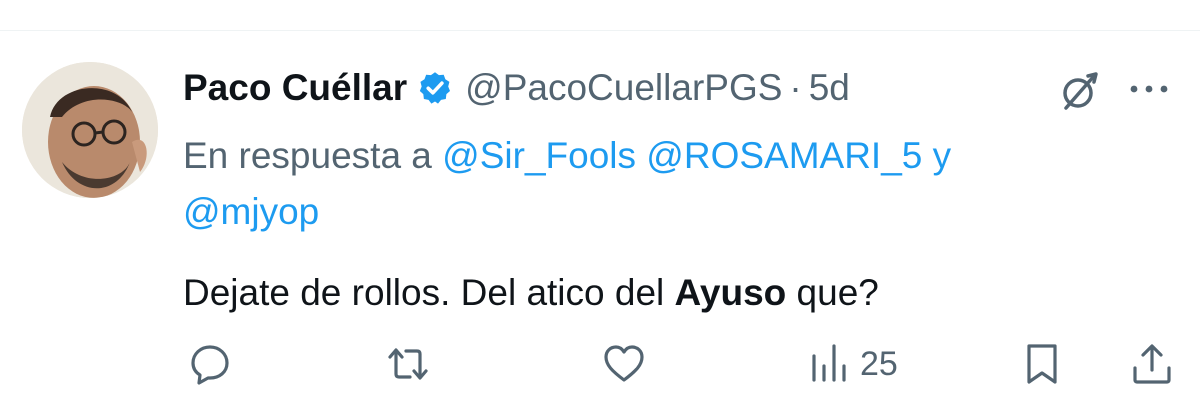  Describe the element at coordinates (1149, 89) in the screenshot. I see `more-icon` at that location.